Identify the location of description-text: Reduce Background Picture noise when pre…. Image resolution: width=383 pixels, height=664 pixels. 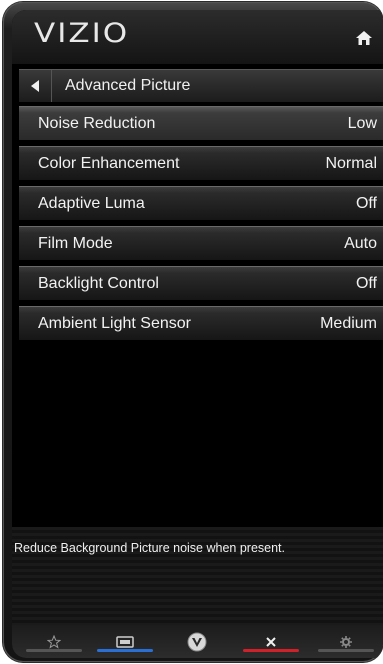
(149, 548).